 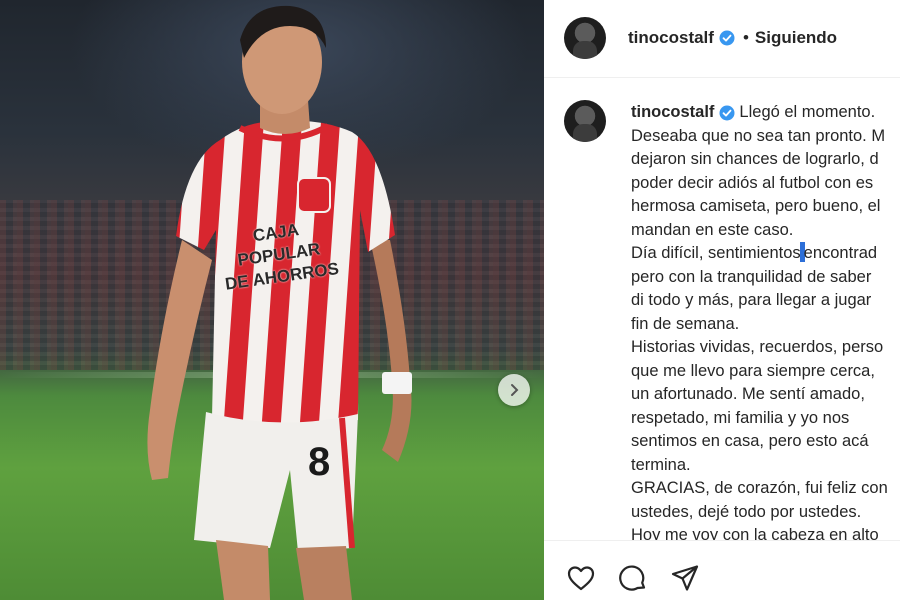 What do you see at coordinates (796, 38) in the screenshot?
I see `following-button: Siguiendo` at bounding box center [796, 38].